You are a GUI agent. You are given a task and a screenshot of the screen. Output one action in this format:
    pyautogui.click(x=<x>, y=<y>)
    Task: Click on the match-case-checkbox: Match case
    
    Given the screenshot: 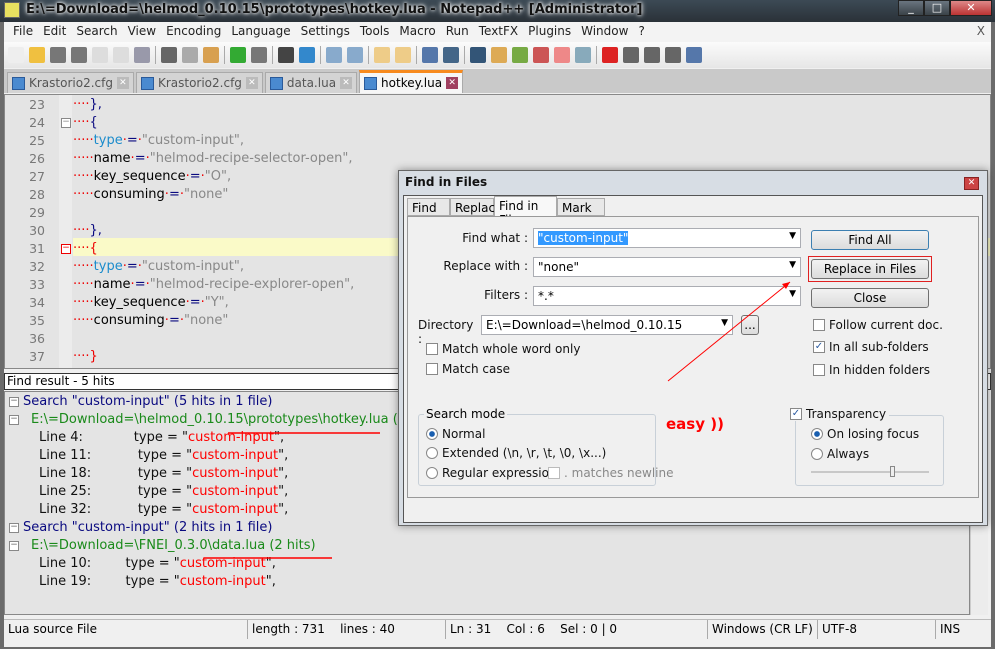 What is the action you would take?
    pyautogui.click(x=468, y=369)
    